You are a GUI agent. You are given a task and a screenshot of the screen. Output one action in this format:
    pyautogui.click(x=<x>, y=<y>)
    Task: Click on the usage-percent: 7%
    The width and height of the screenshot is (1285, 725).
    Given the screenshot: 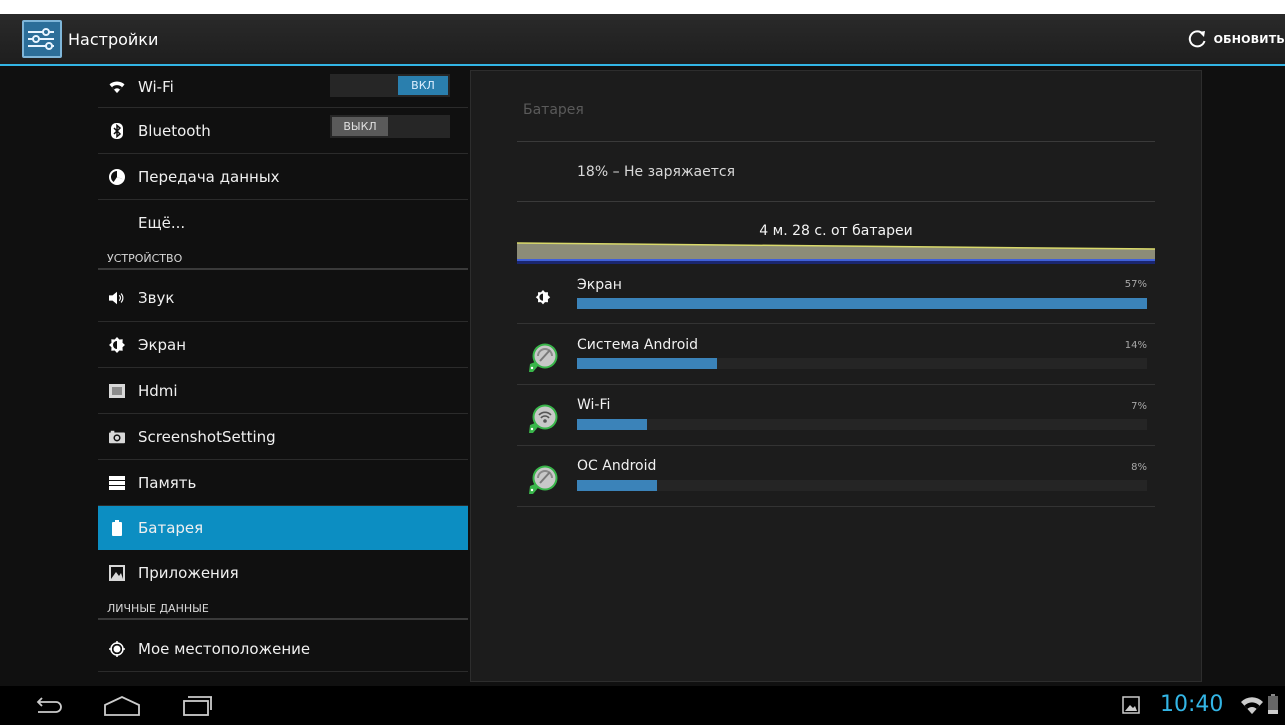 What is the action you would take?
    pyautogui.click(x=1139, y=406)
    